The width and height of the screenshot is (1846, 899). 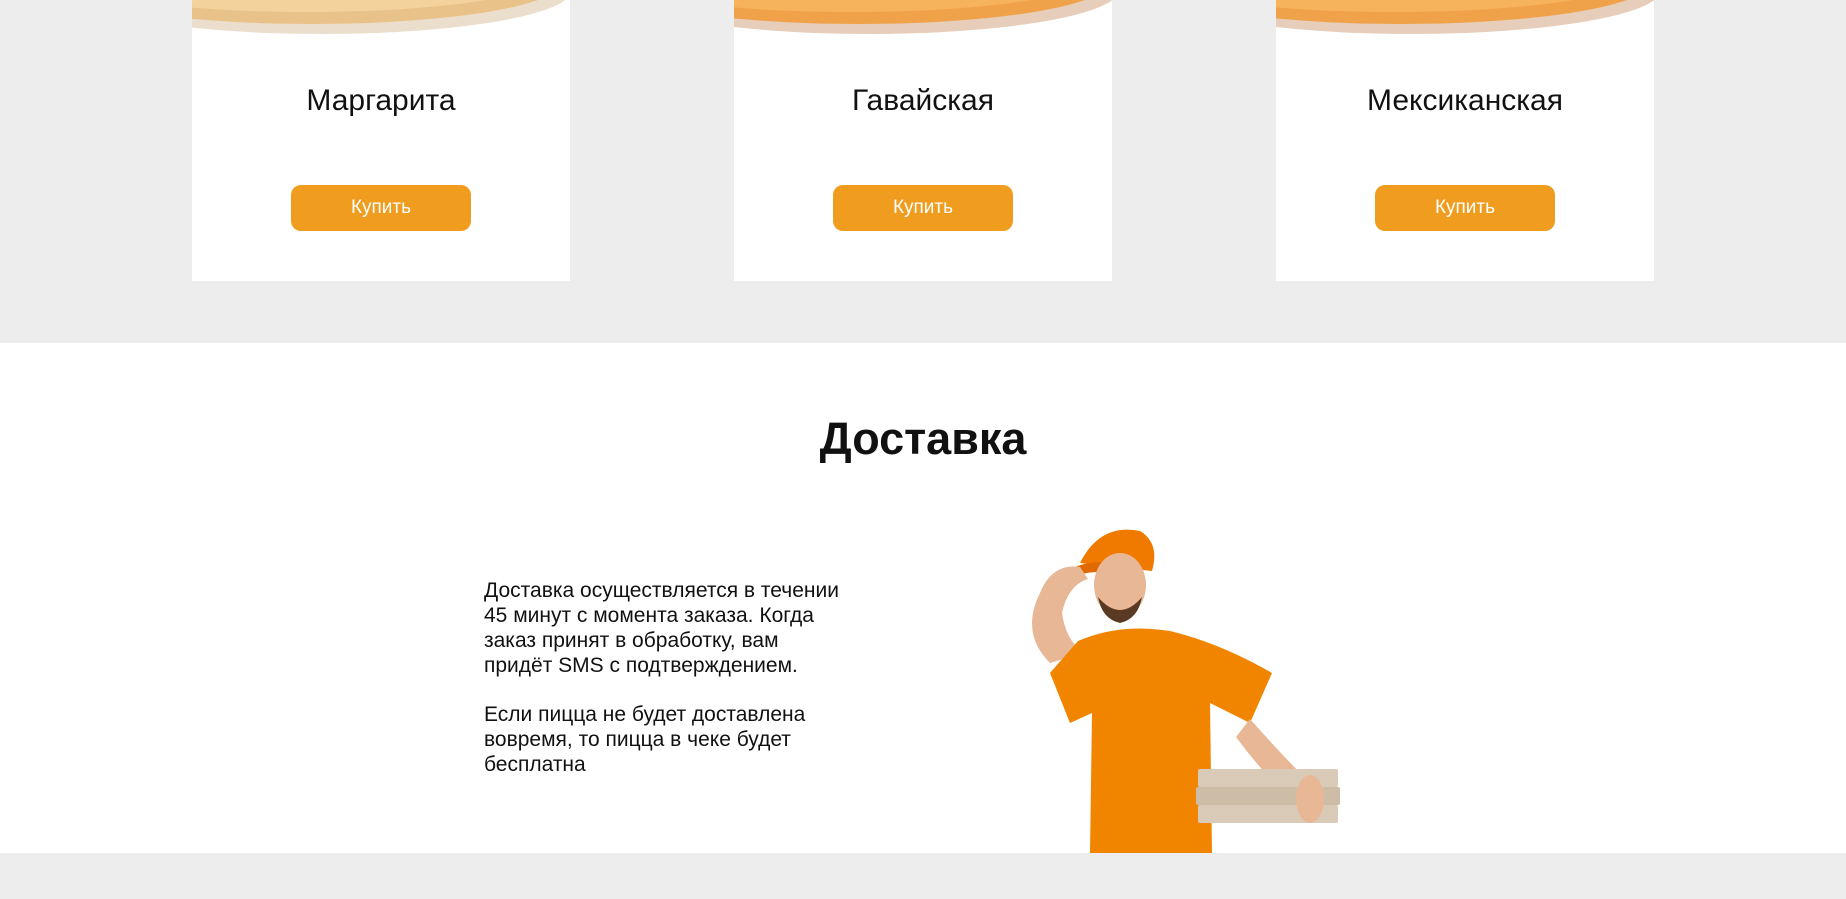 What do you see at coordinates (1465, 140) in the screenshot?
I see `product-card-mexican: Мексиканская Купить` at bounding box center [1465, 140].